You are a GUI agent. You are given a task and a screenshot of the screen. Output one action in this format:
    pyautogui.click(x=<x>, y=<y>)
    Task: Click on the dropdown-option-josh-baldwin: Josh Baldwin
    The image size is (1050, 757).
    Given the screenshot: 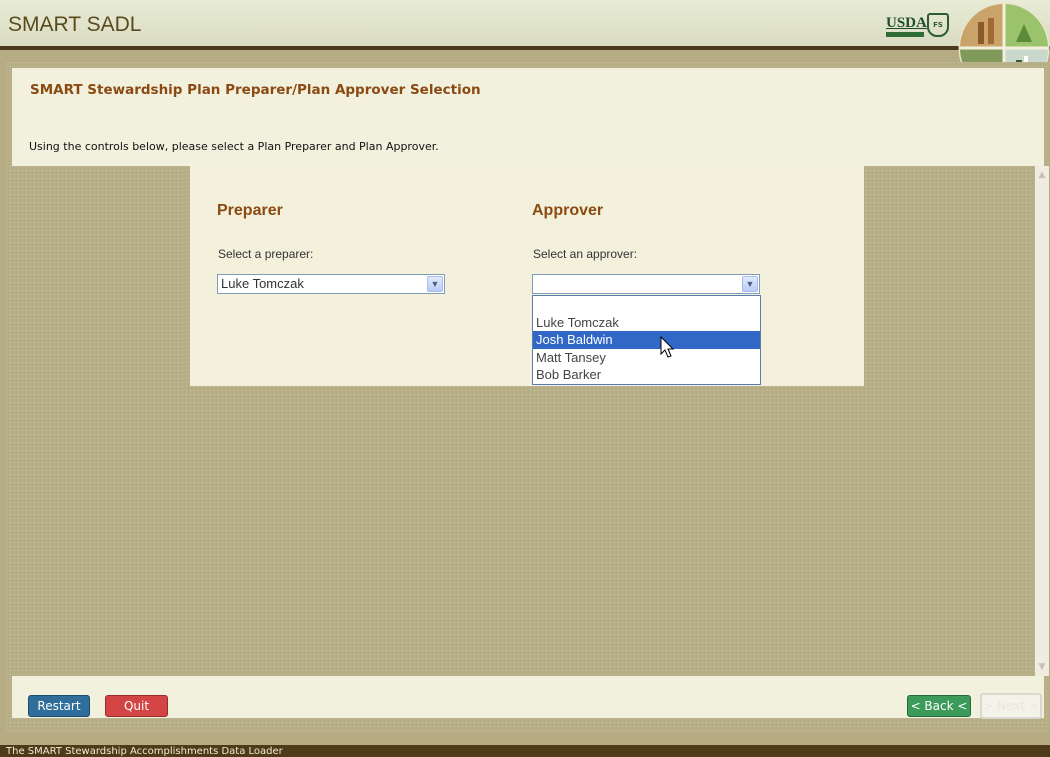 What is the action you would take?
    pyautogui.click(x=646, y=340)
    